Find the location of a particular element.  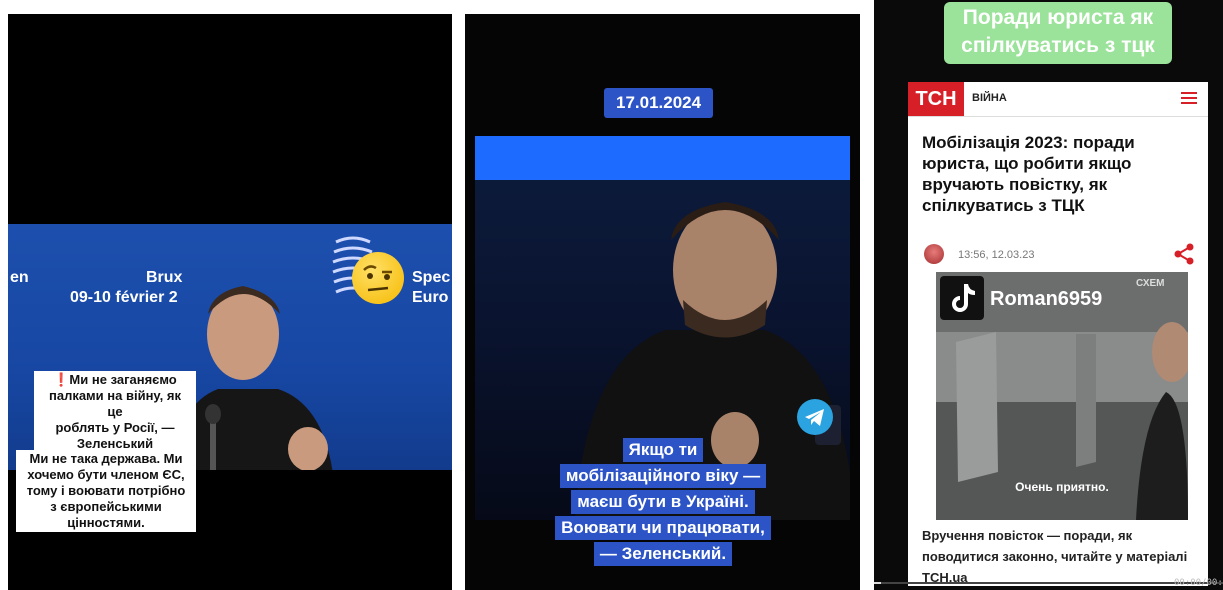

blue-banner is located at coordinates (662, 158).